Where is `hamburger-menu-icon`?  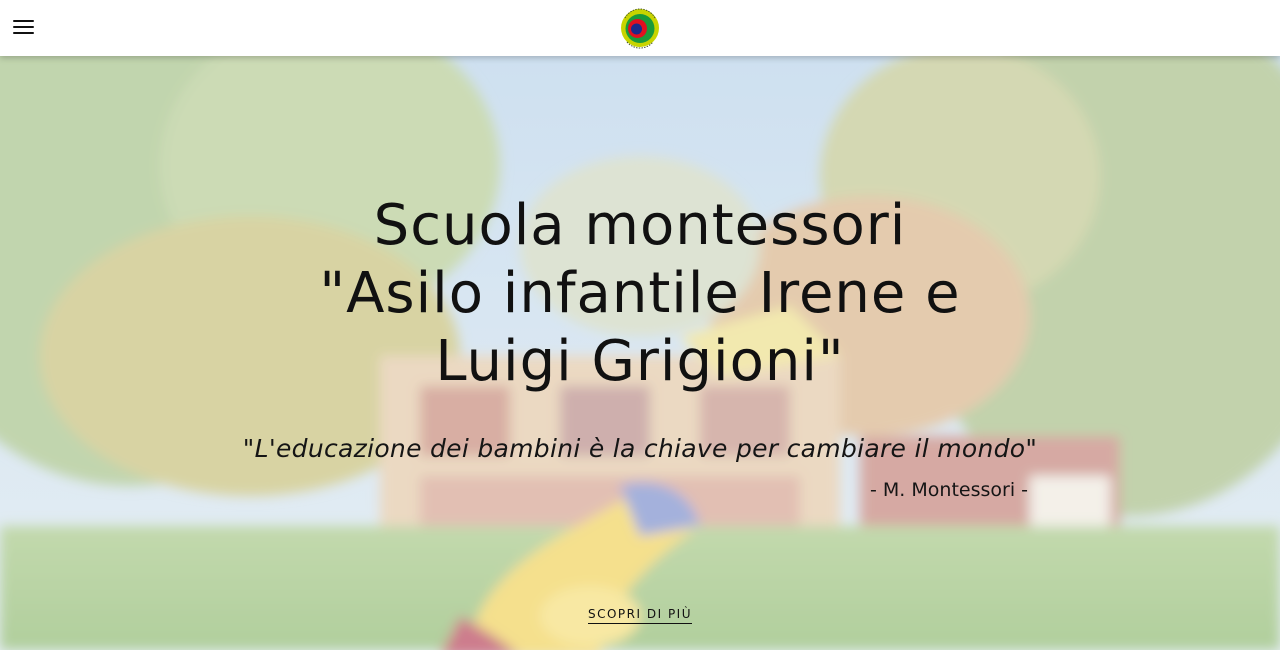 hamburger-menu-icon is located at coordinates (24, 27).